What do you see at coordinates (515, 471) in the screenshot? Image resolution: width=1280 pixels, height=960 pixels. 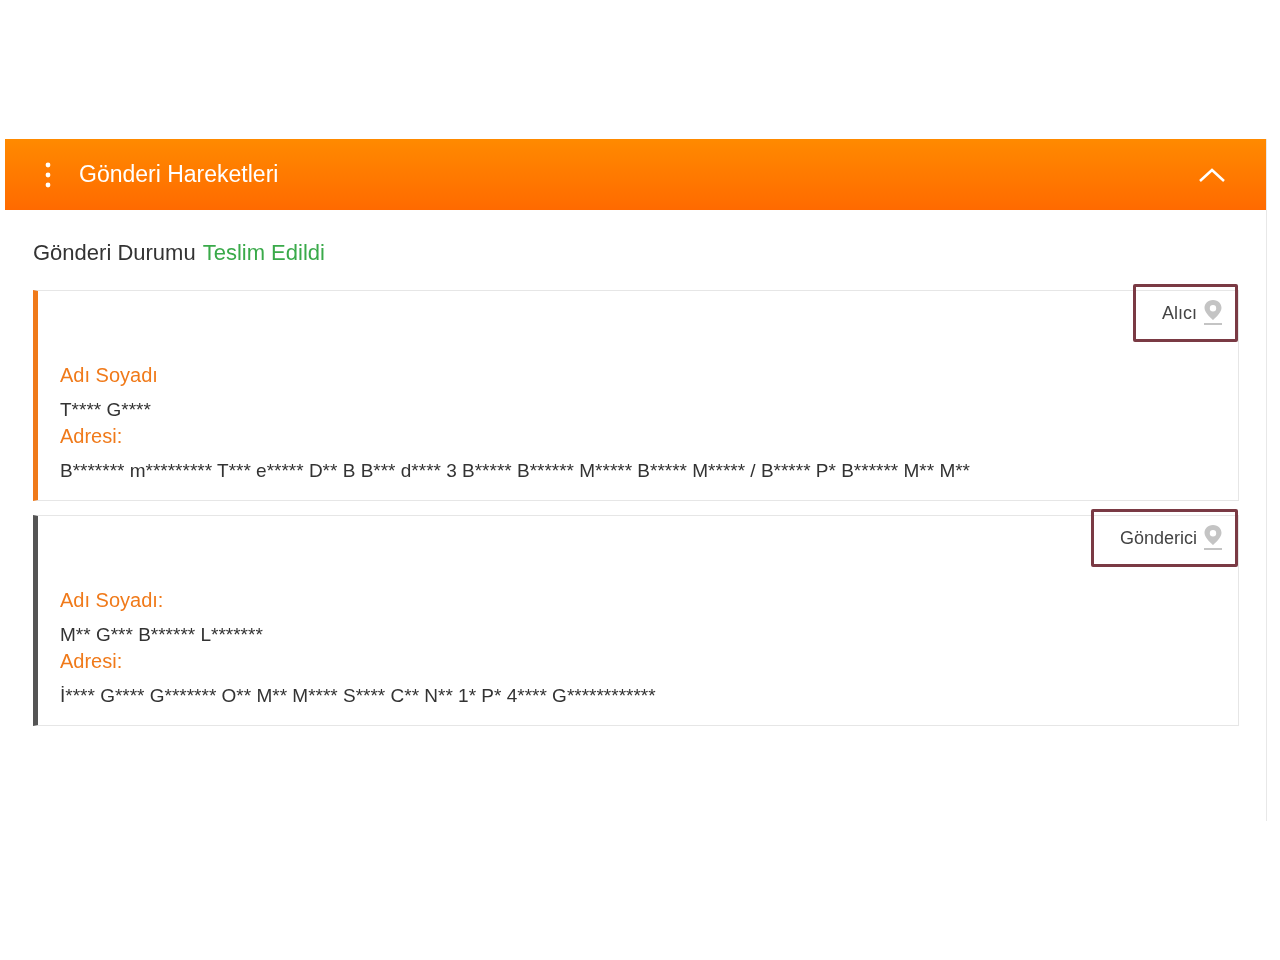 I see `address-text: B******* m********* T*** e***** D** B B*** d**** 3 B***** B****** M***** B***** M***** / B***** P* B****** M** M**` at bounding box center [515, 471].